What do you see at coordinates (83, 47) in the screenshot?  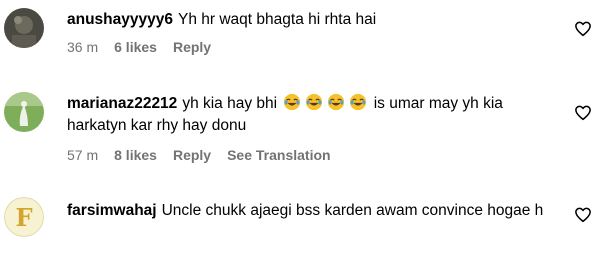 I see `comment-time: 36 m` at bounding box center [83, 47].